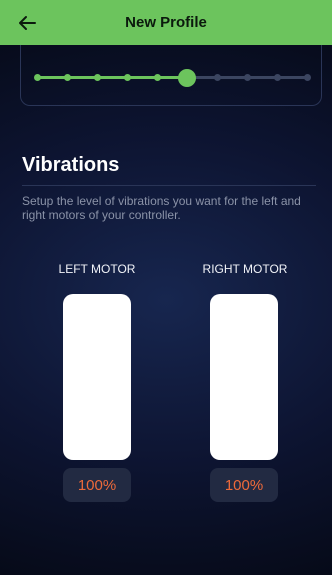 Image resolution: width=332 pixels, height=575 pixels. I want to click on page-title: New Profile, so click(166, 22).